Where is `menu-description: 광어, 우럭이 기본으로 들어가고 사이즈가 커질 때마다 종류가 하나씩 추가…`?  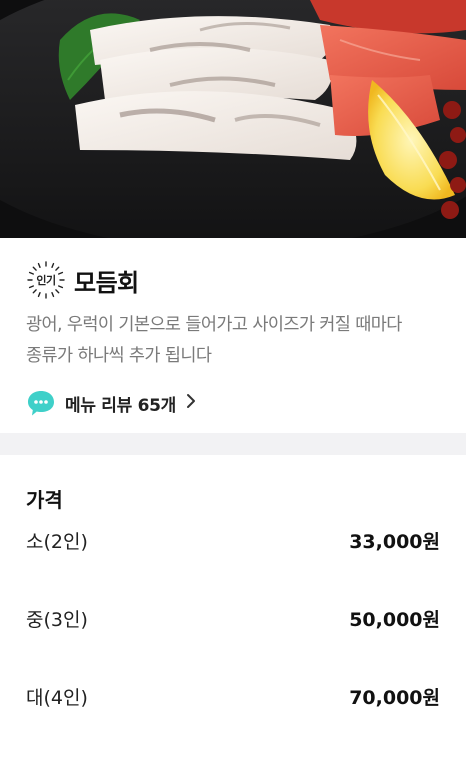
menu-description: 광어, 우럭이 기본으로 들어가고 사이즈가 커질 때마다 종류가 하나씩 추가… is located at coordinates (214, 340).